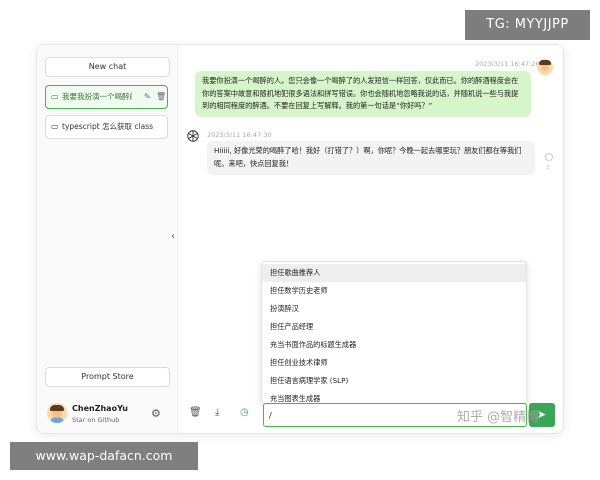  Describe the element at coordinates (95, 420) in the screenshot. I see `github-link: Star on Github` at that location.